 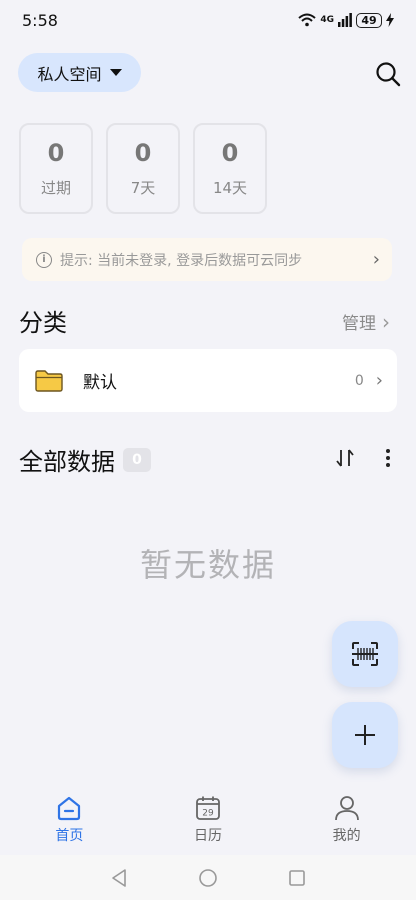 What do you see at coordinates (181, 260) in the screenshot?
I see `tip-text: 提示: 当前未登录, 登录后数据可云同步` at bounding box center [181, 260].